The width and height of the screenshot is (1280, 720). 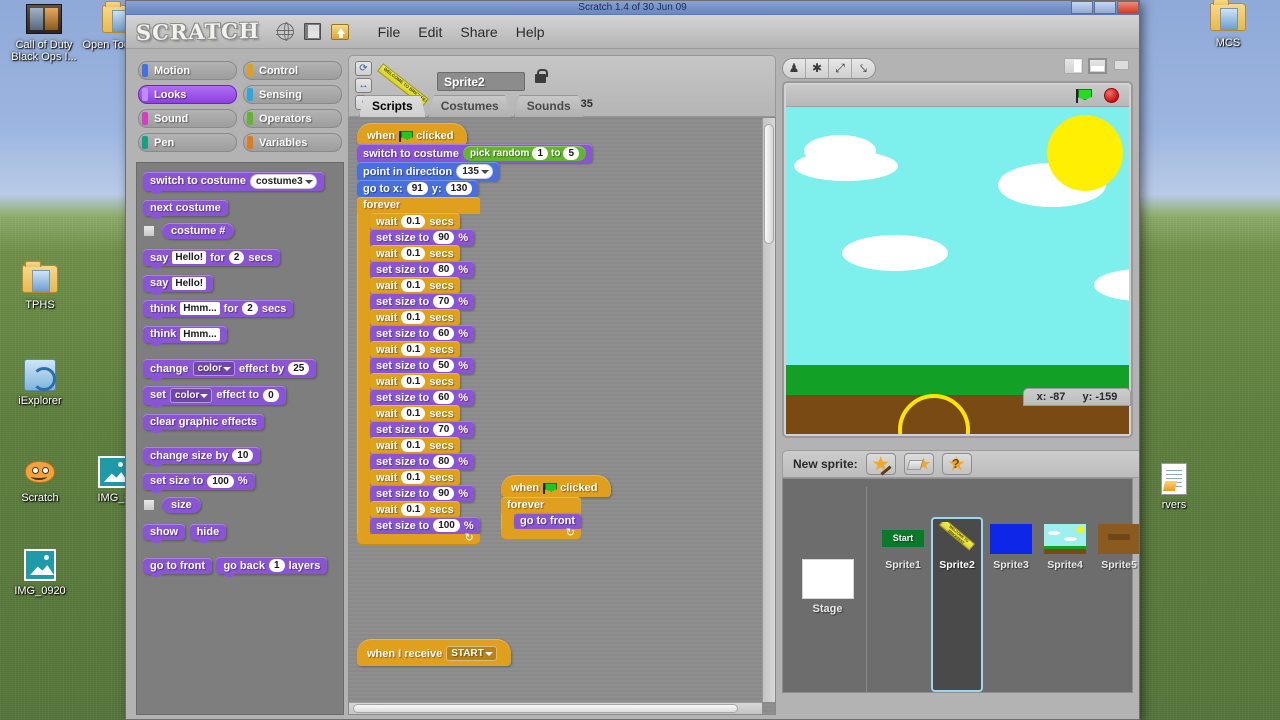 What do you see at coordinates (412, 134) in the screenshot?
I see `hat-when-green-flag-clicked: when clicked` at bounding box center [412, 134].